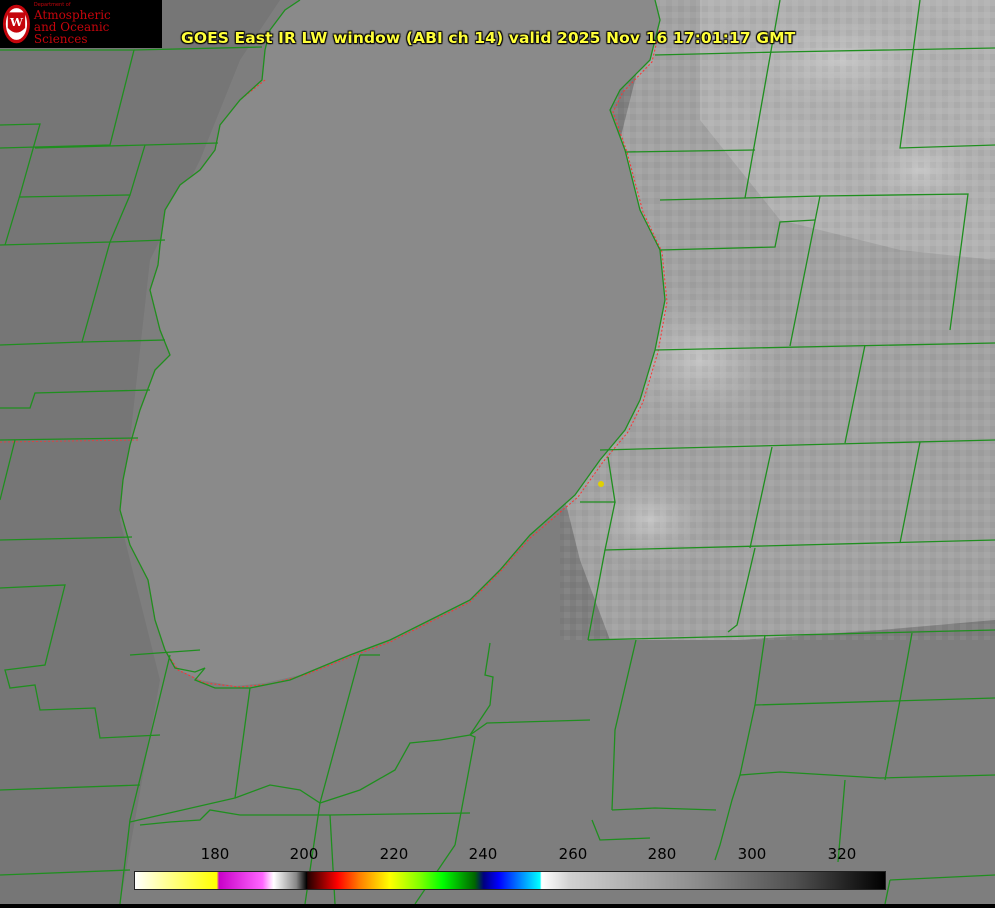  I want to click on colorbar-tick: 320, so click(842, 854).